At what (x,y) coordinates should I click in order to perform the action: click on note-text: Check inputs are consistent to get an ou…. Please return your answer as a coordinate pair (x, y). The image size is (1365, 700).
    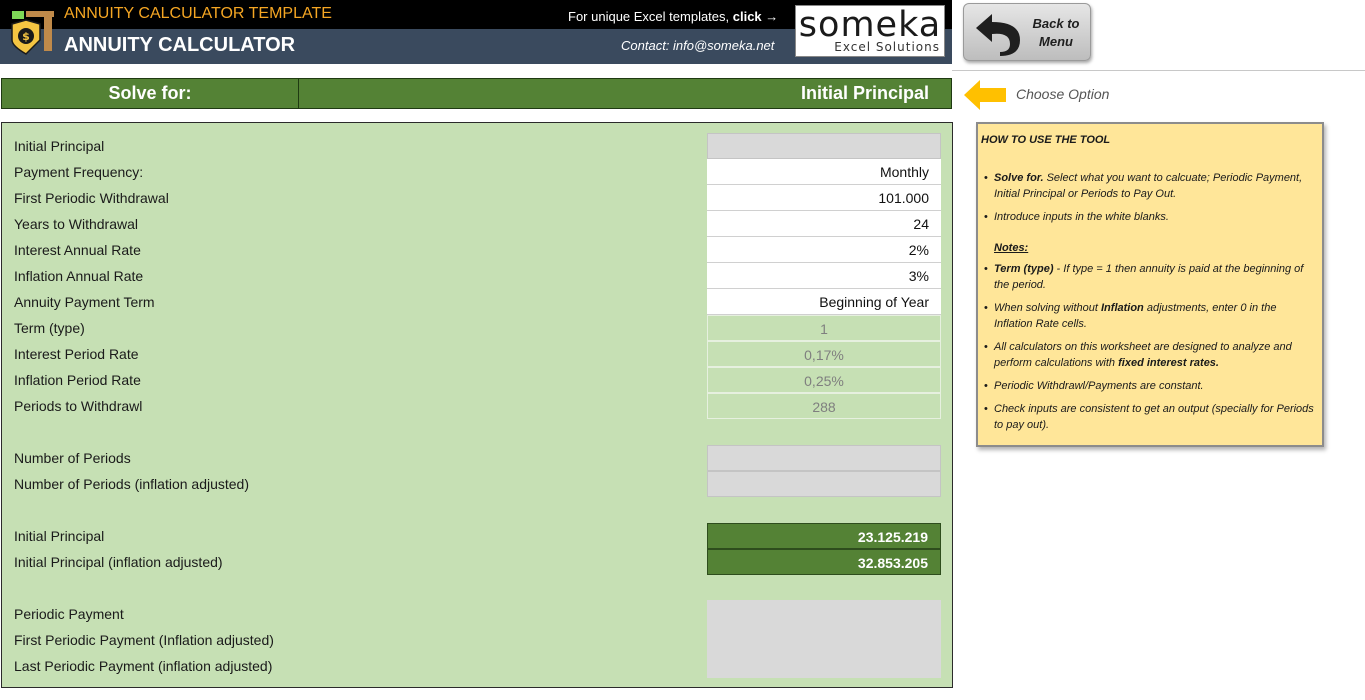
    Looking at the image, I should click on (1154, 417).